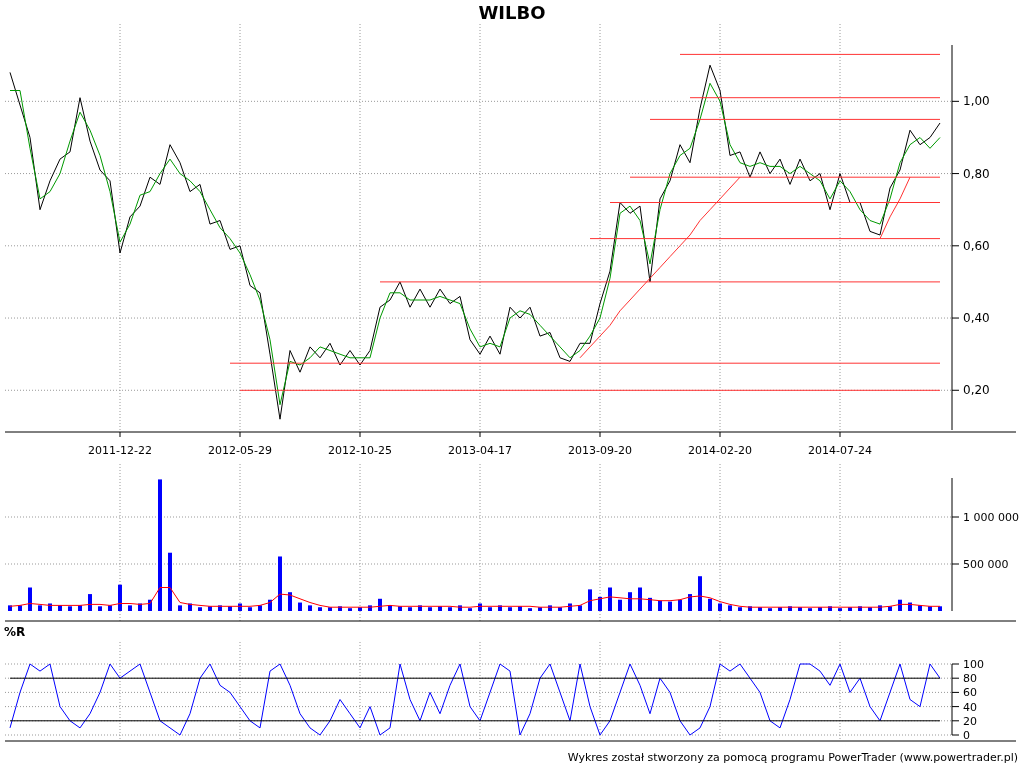  I want to click on tick-label: 2012-05-29, so click(240, 450).